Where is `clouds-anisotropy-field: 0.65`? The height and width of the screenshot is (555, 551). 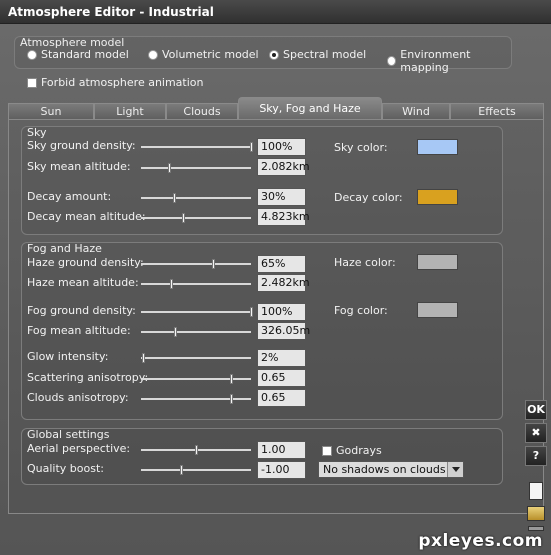 clouds-anisotropy-field: 0.65 is located at coordinates (281, 398).